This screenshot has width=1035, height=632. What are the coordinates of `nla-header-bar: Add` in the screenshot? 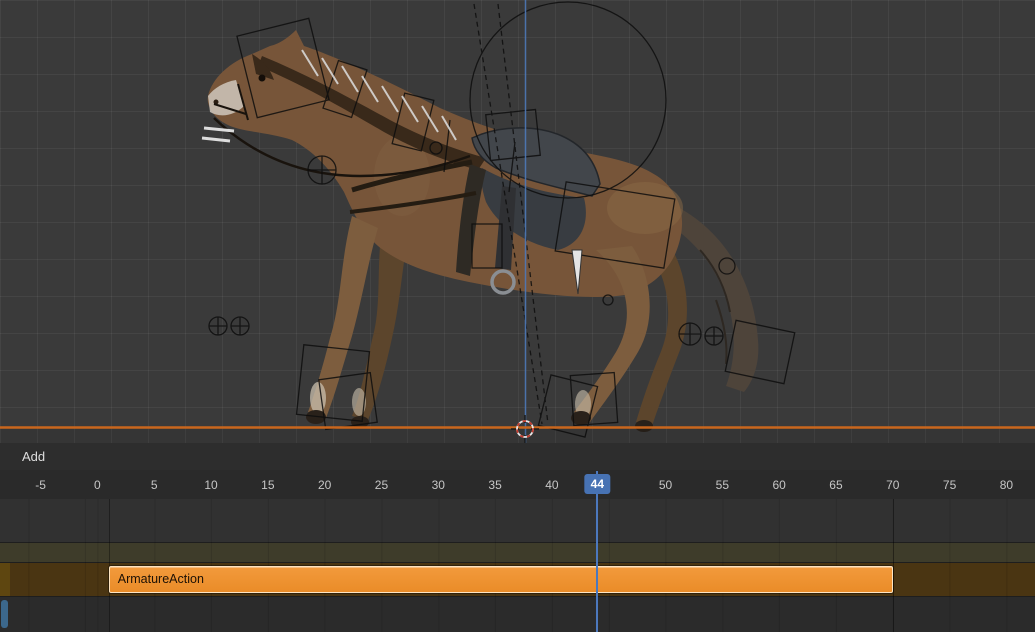 It's located at (517, 457).